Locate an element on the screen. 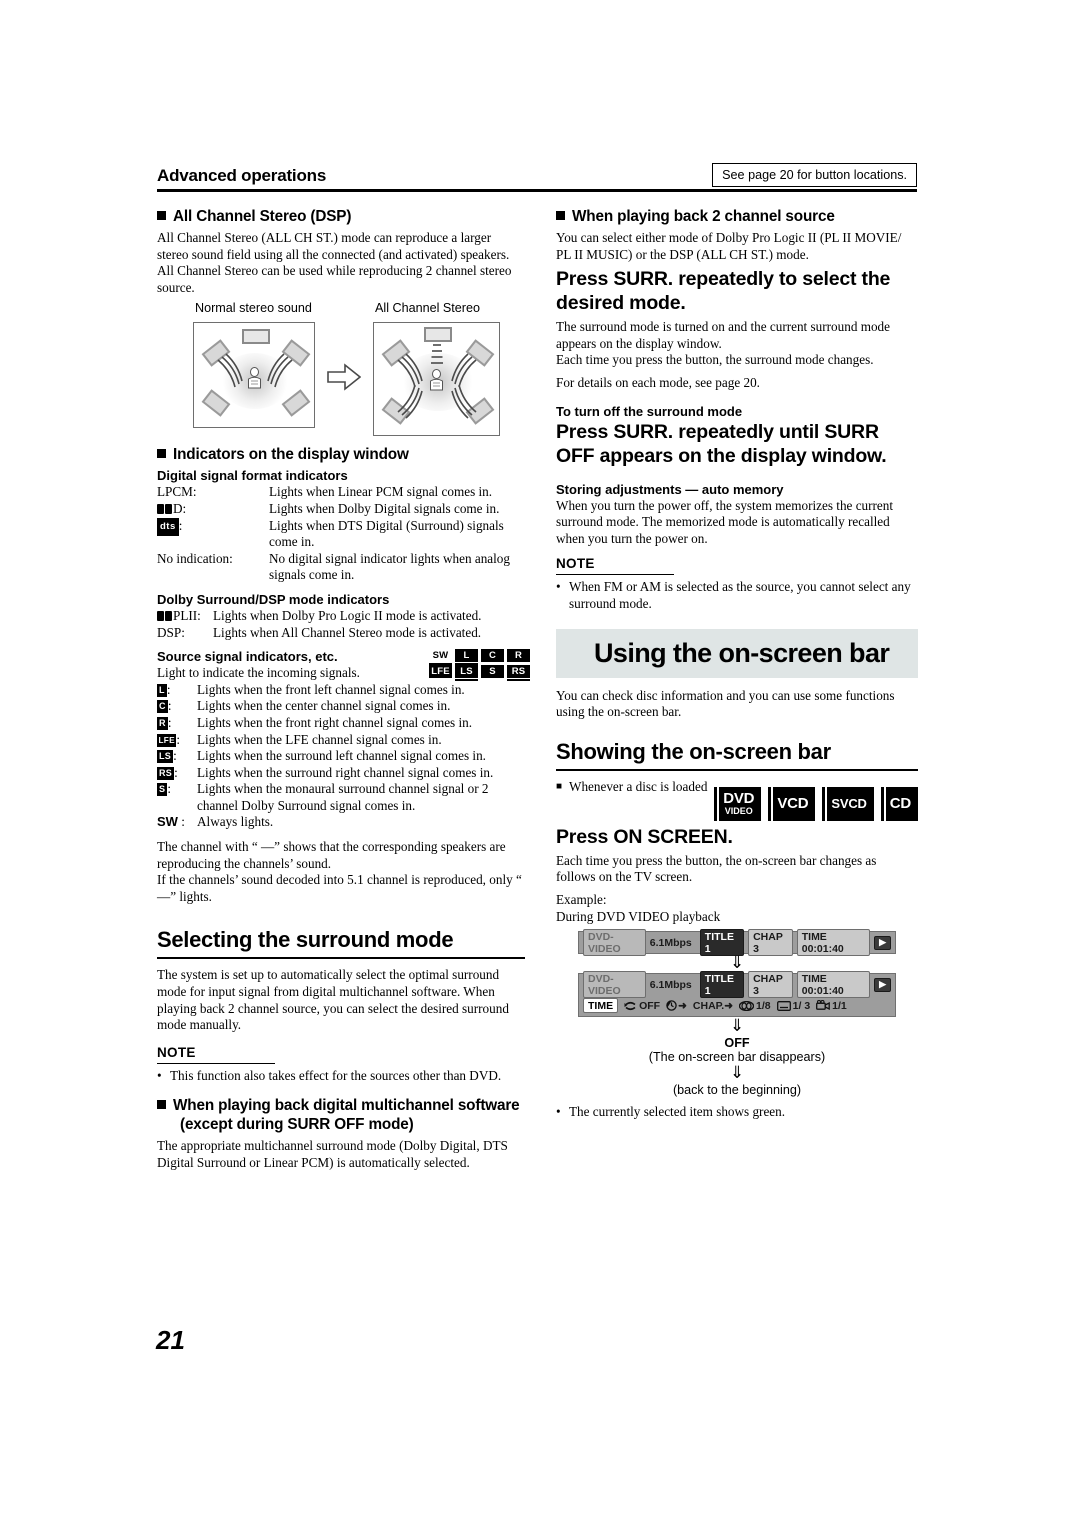 The image size is (1080, 1528). indicator-row-2: LFE LS S RS is located at coordinates (479, 673).